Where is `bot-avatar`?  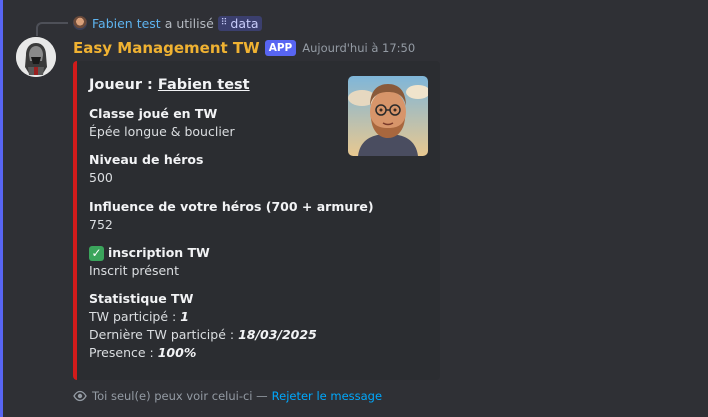 bot-avatar is located at coordinates (36, 57).